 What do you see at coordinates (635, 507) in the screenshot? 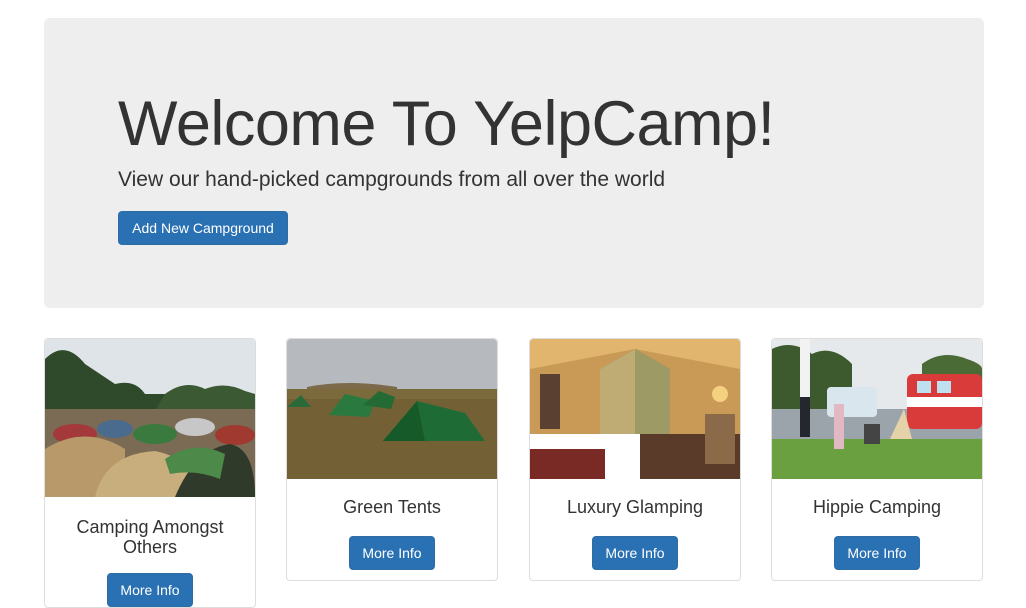
I see `campground-name: Luxury Glamping` at bounding box center [635, 507].